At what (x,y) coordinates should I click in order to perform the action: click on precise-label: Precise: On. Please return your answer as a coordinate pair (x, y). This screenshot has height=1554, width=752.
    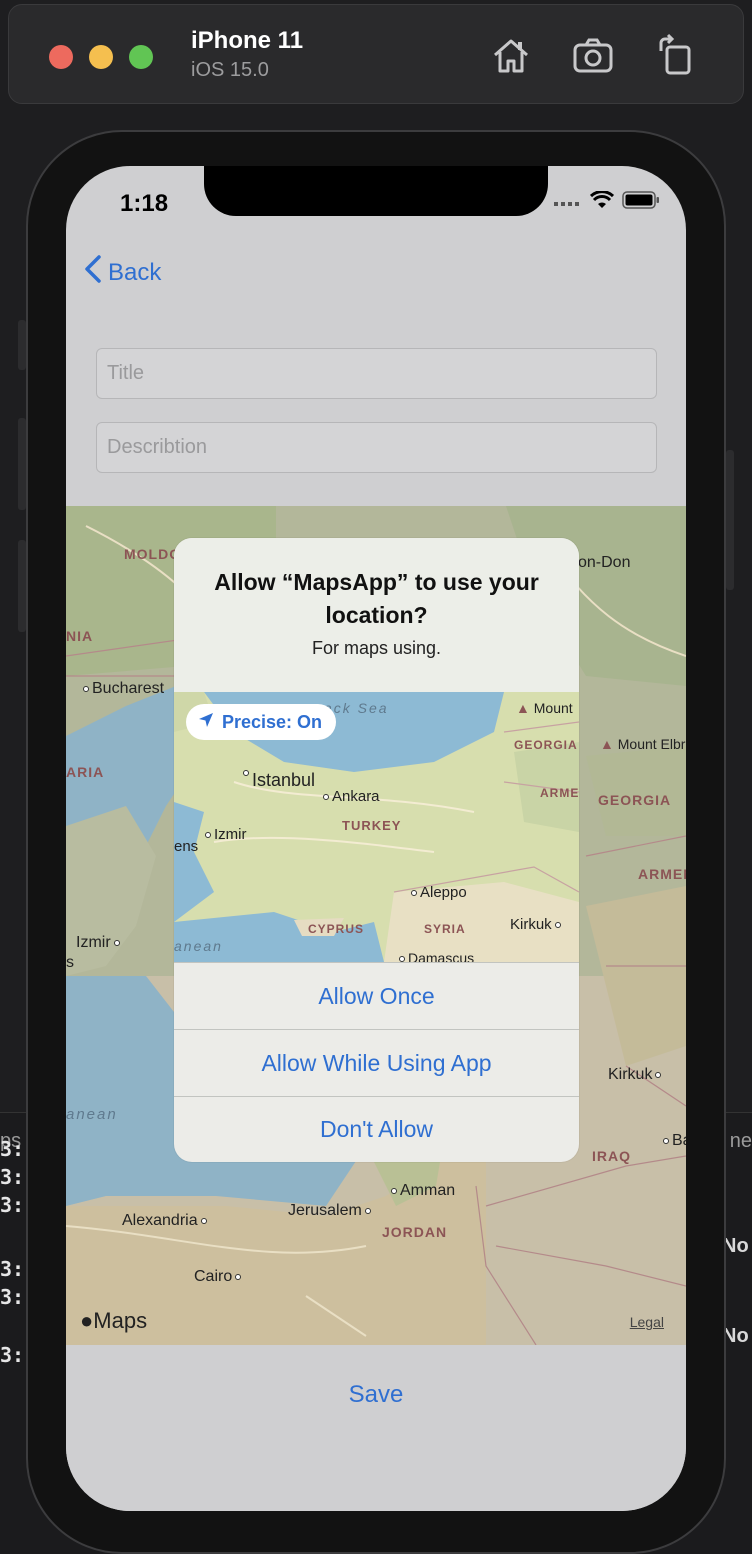
    Looking at the image, I should click on (272, 721).